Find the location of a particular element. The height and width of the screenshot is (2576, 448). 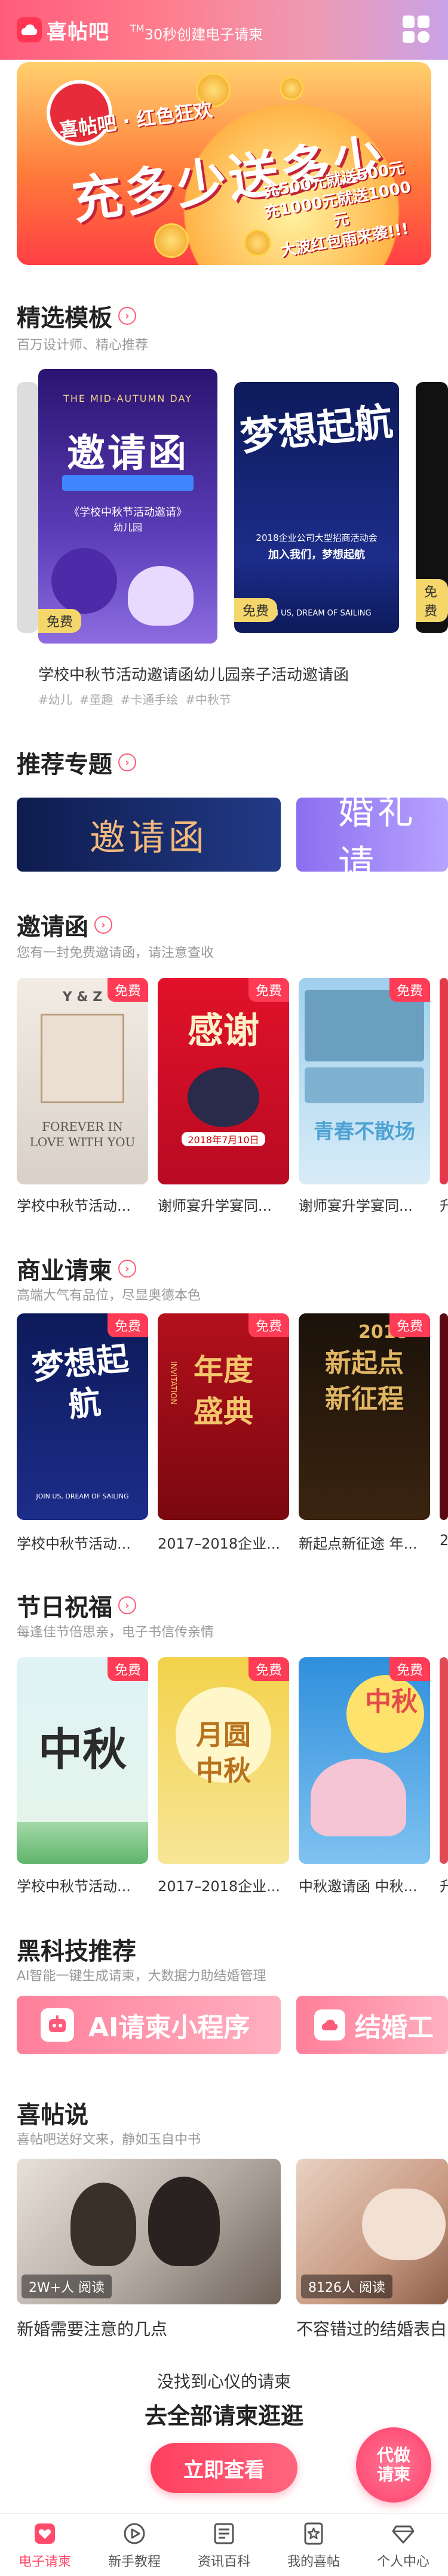

business-card: 年度盛典 INVITATION 免费 is located at coordinates (223, 1416).